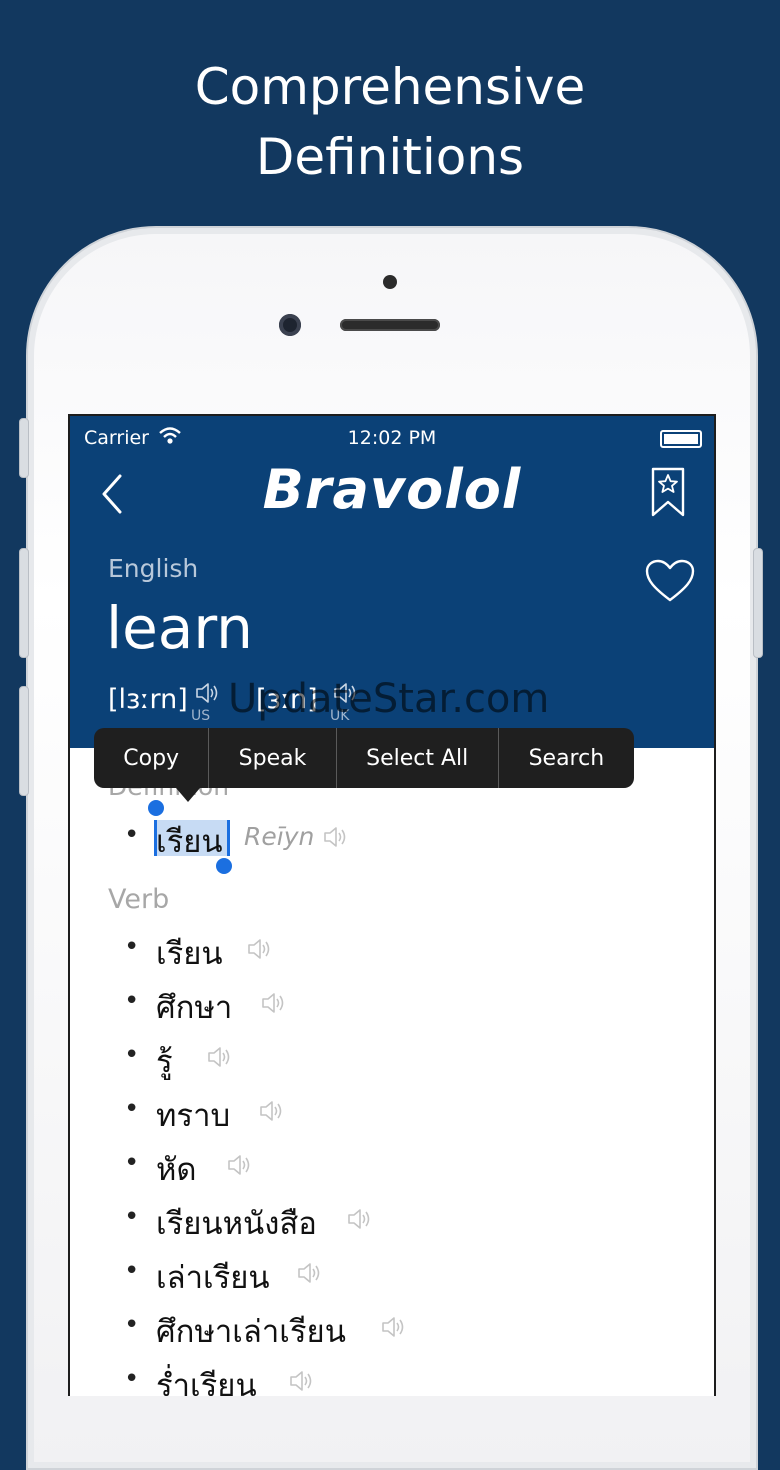  I want to click on definition-thai-word: เรียน, so click(189, 841).